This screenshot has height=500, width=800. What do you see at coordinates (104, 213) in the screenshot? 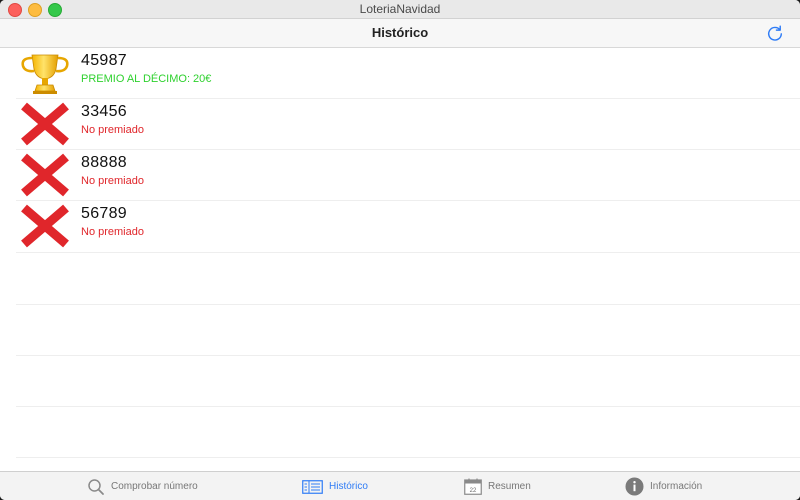
I see `ticket-number: 56789` at bounding box center [104, 213].